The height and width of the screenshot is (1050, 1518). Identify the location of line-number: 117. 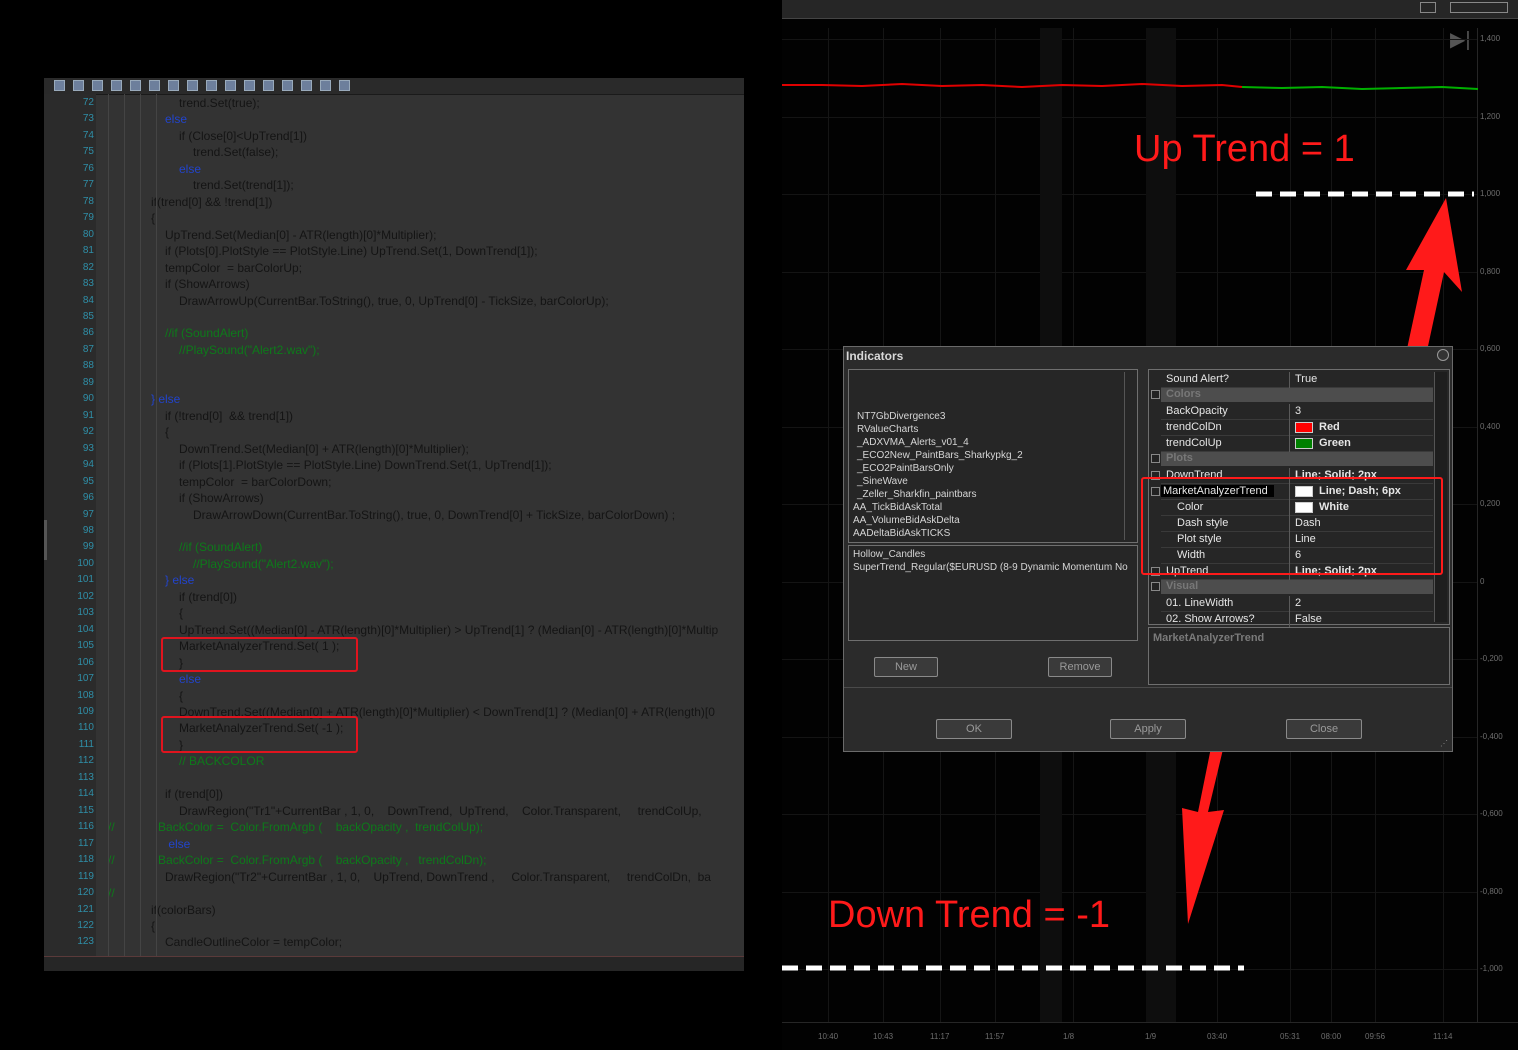
(86, 843).